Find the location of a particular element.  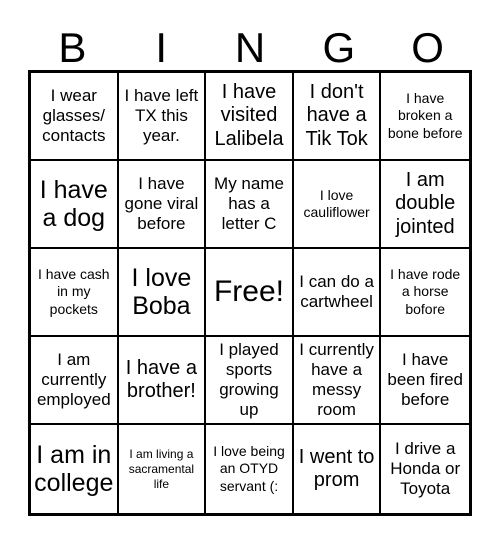

bingo-cell: I am in college is located at coordinates (75, 469).